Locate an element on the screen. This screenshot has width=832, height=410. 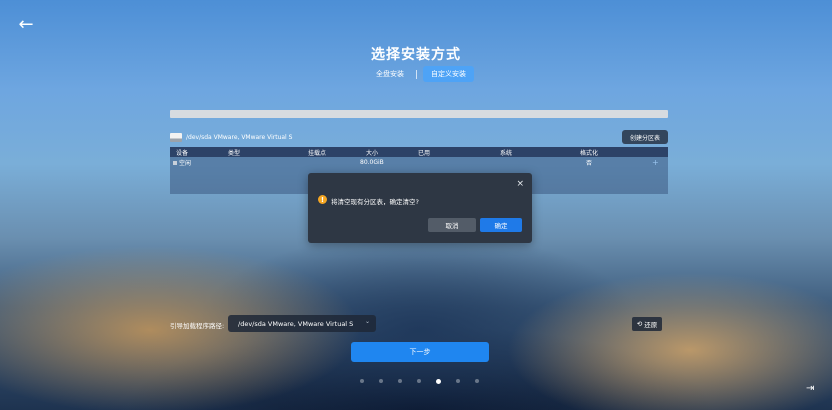
tab-full-disk: 全盘安装 is located at coordinates (390, 74).